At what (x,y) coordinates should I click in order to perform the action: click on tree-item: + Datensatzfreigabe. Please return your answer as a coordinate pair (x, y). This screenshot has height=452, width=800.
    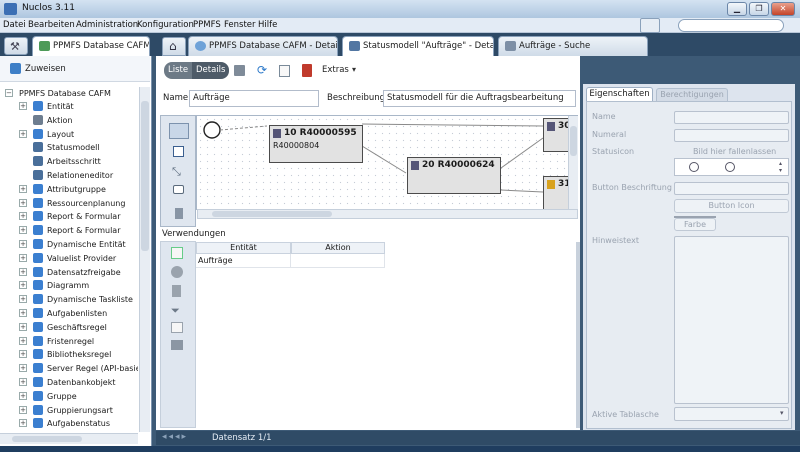
    Looking at the image, I should click on (69, 272).